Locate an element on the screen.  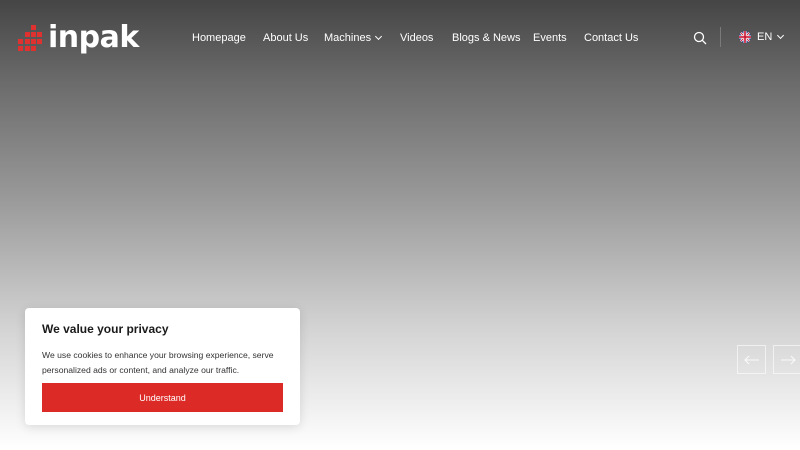
logo-mark-icon is located at coordinates (32, 38).